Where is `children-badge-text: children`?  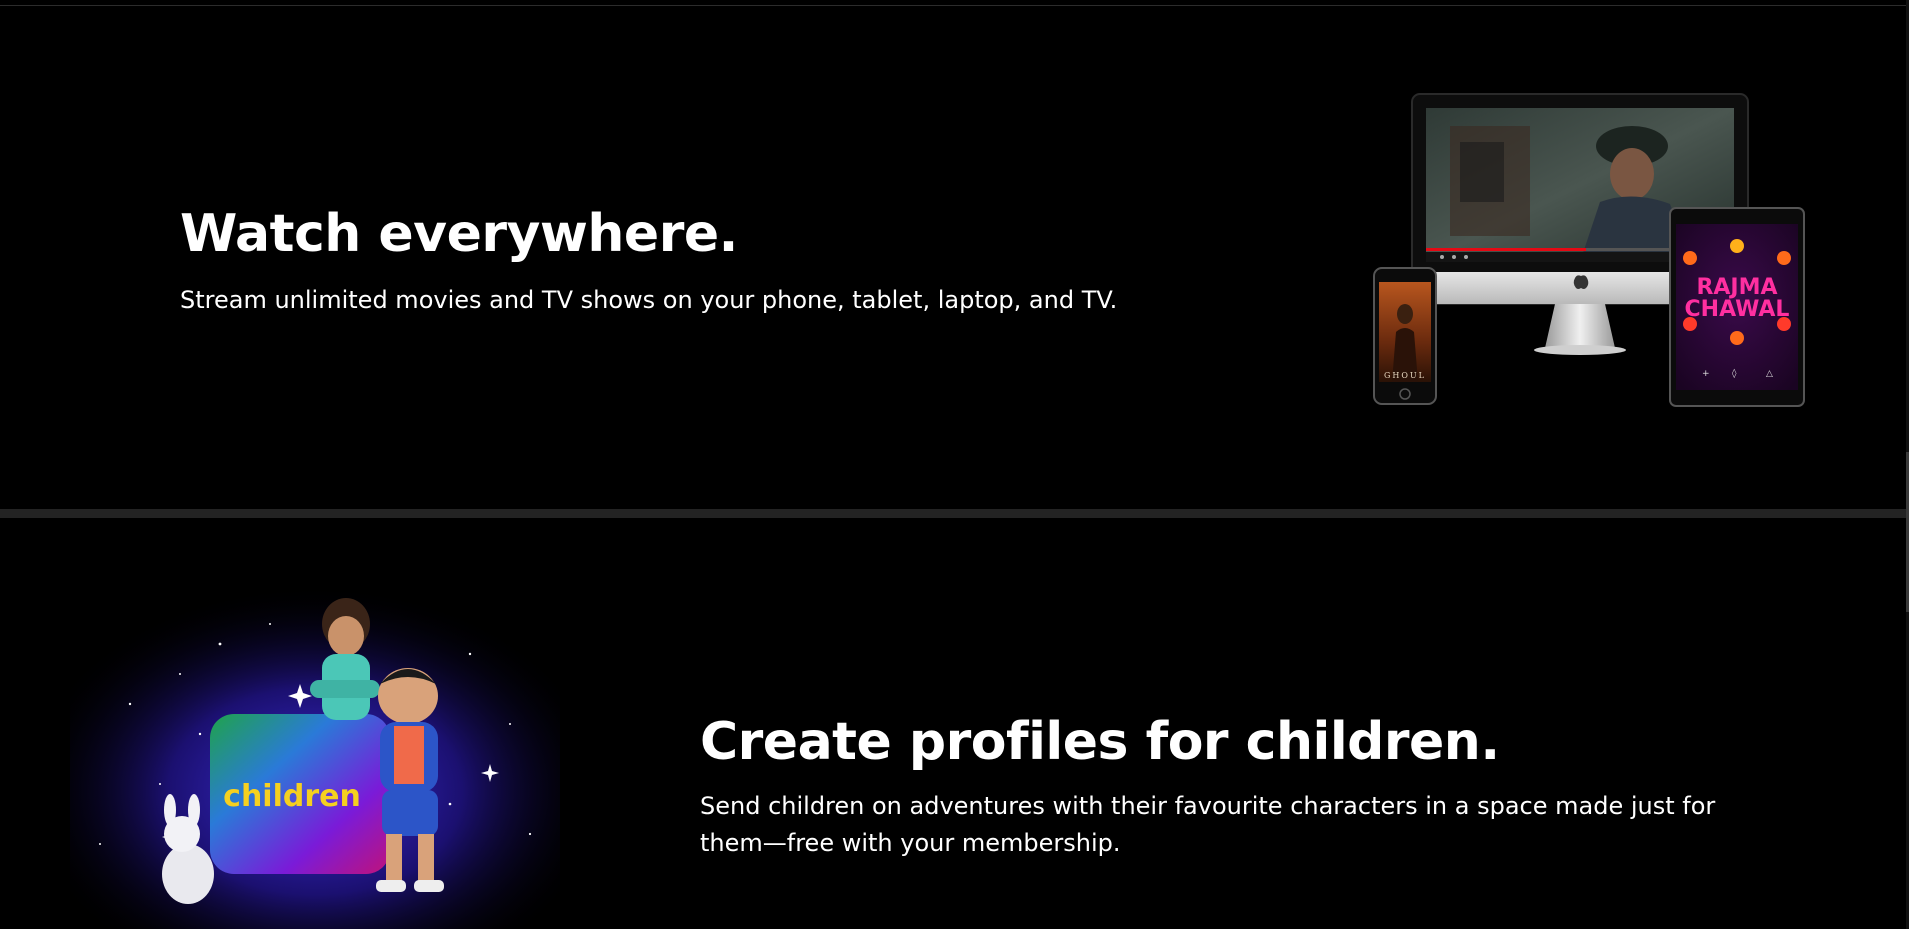 children-badge-text: children is located at coordinates (292, 796).